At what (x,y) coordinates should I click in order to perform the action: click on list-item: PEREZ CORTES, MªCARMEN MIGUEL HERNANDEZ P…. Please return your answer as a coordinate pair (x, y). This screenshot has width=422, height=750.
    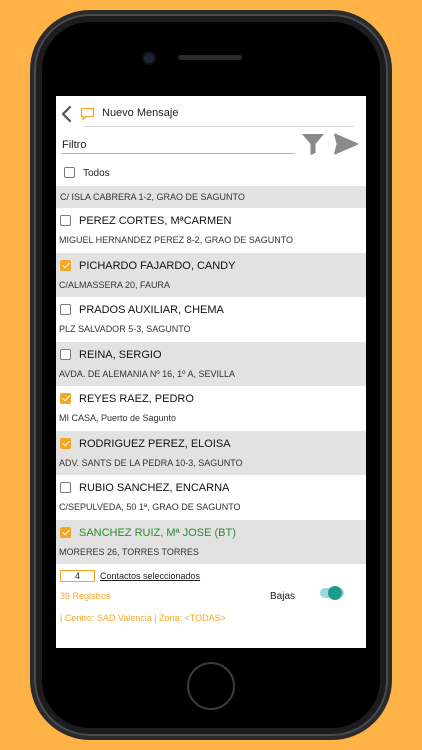
    Looking at the image, I should click on (211, 230).